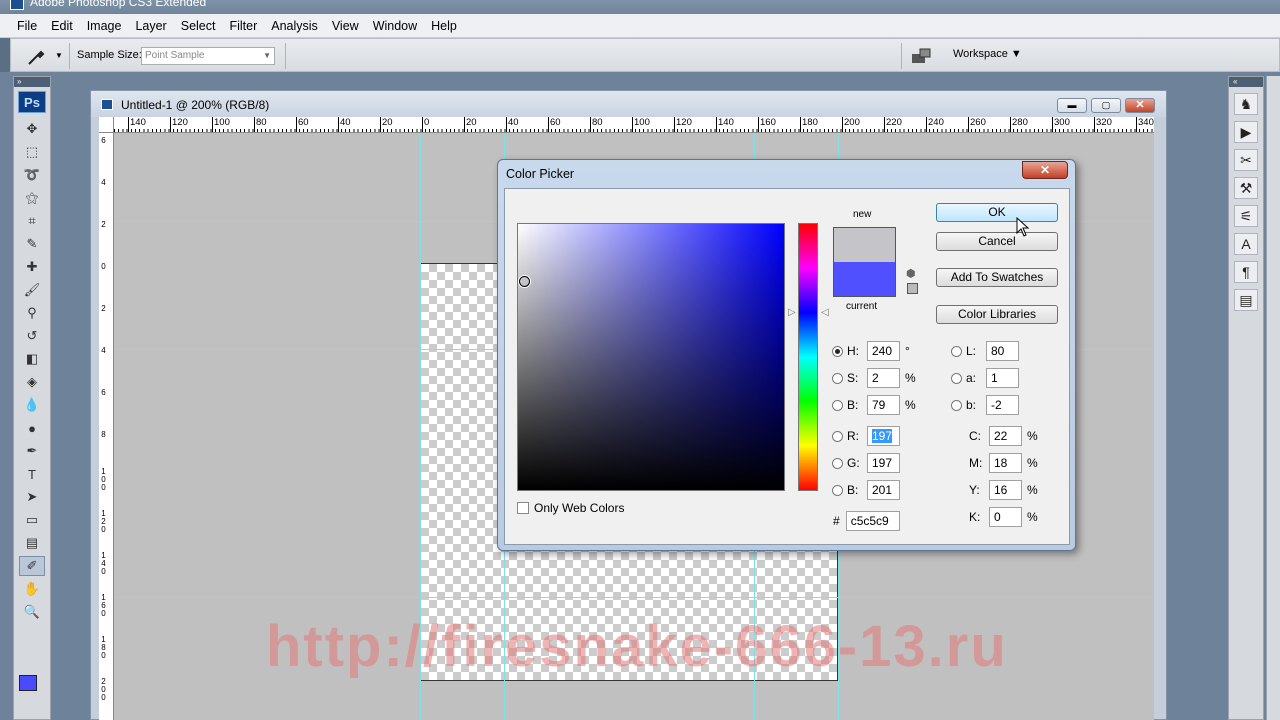  What do you see at coordinates (198, 26) in the screenshot?
I see `menu-select: Select` at bounding box center [198, 26].